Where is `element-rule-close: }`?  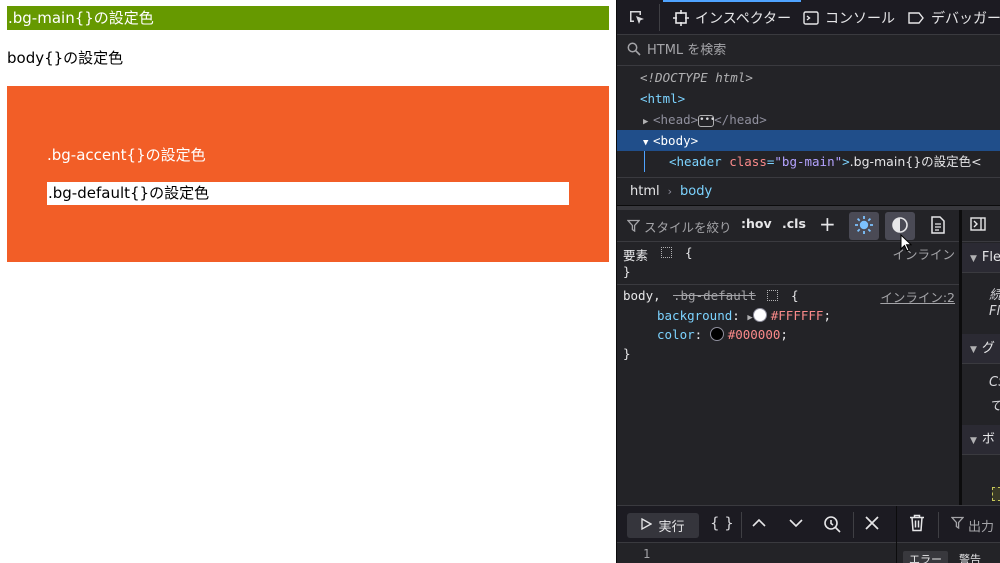
element-rule-close: } is located at coordinates (627, 271).